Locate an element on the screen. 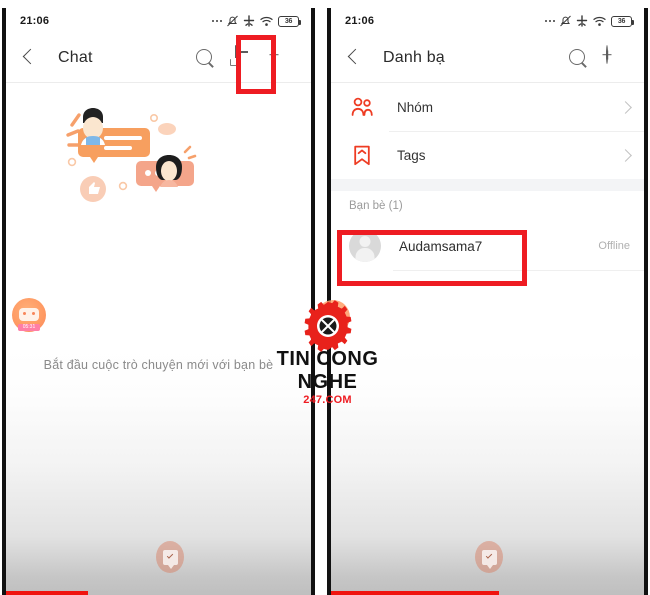 The width and height of the screenshot is (650, 595). status-bar-right: 21:06 36 is located at coordinates (487, 21).